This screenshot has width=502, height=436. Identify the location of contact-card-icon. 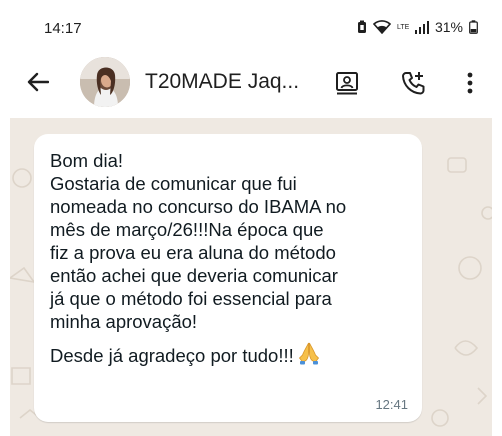
(347, 83).